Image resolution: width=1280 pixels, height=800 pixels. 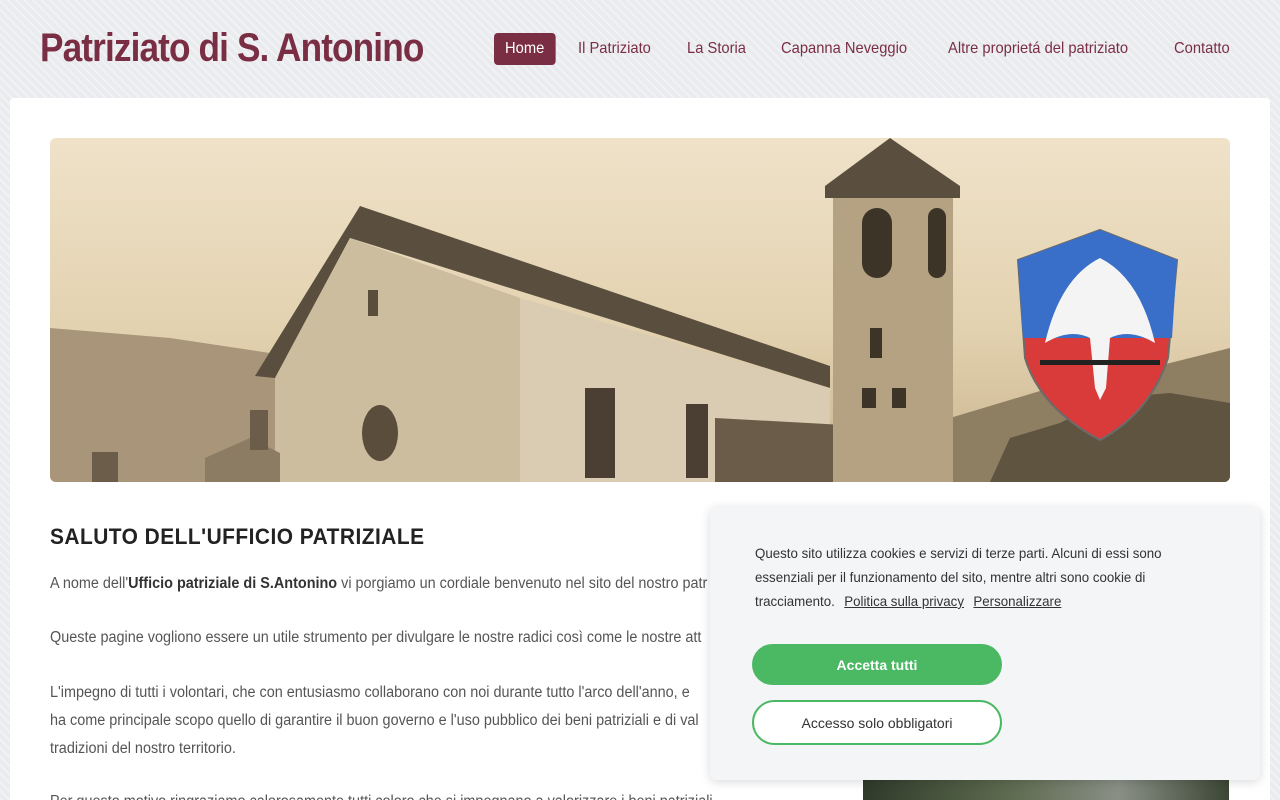 I want to click on nav-il-patriziato: Il Patriziato, so click(x=614, y=49).